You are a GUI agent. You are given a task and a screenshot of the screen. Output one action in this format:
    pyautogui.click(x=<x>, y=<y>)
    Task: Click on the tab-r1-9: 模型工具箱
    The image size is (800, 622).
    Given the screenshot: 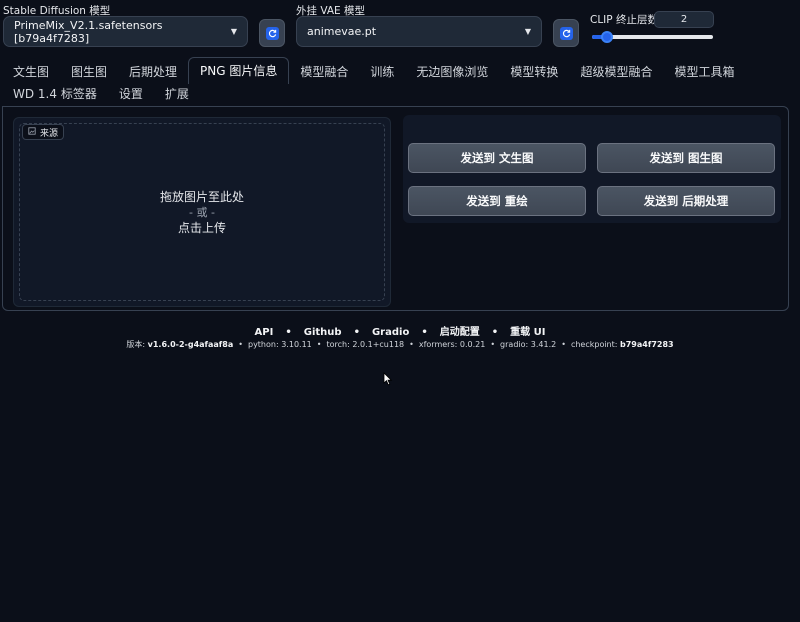 What is the action you would take?
    pyautogui.click(x=704, y=72)
    